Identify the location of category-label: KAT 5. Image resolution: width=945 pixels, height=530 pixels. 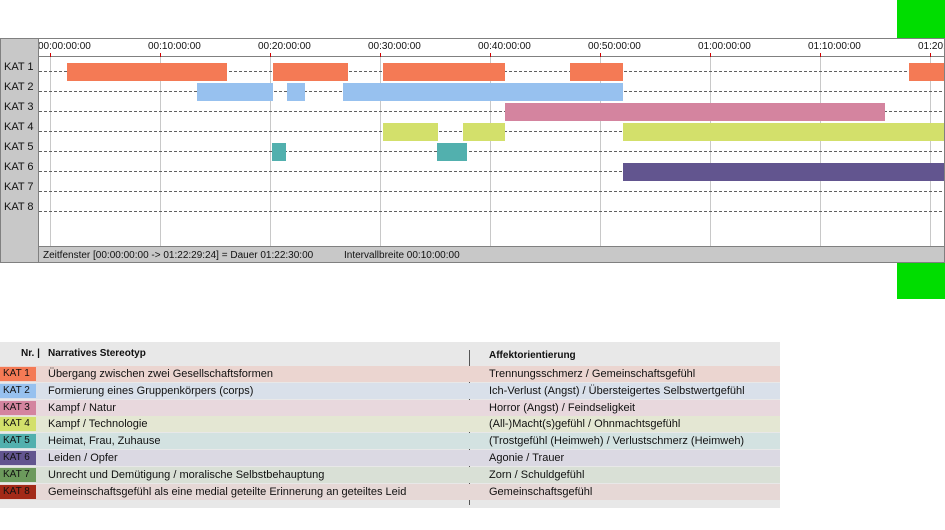
(19, 147).